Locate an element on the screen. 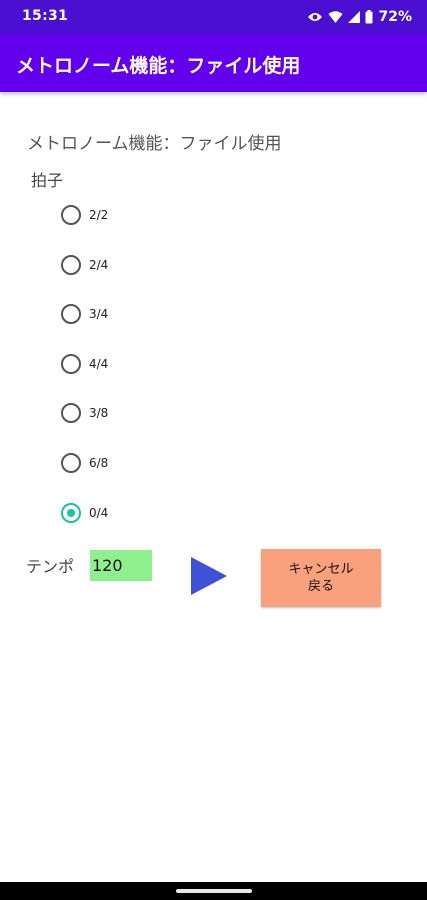  cancel-button-label: キャンセル is located at coordinates (321, 569).